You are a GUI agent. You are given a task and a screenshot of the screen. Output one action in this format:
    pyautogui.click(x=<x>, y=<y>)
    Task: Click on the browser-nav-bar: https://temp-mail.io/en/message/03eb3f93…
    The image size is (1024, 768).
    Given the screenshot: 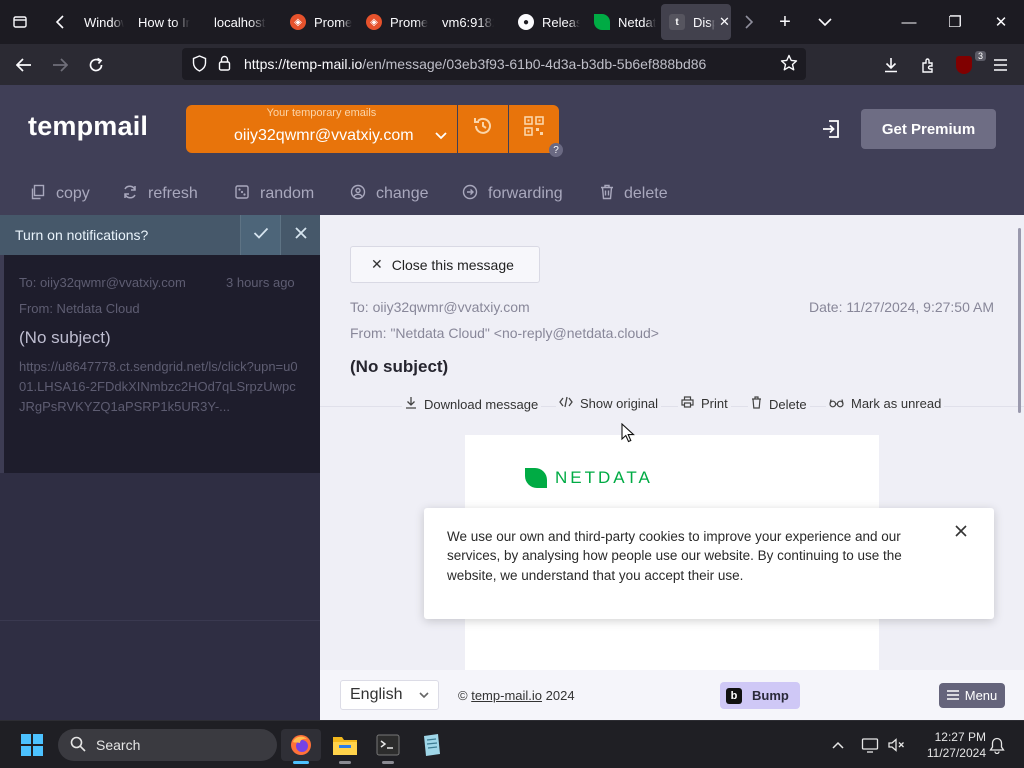 What is the action you would take?
    pyautogui.click(x=512, y=64)
    